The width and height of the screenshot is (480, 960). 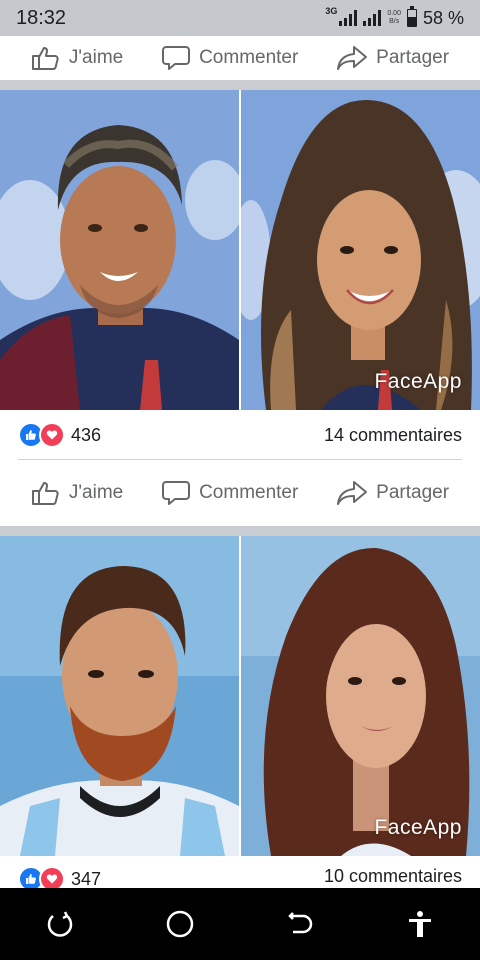 I want to click on back-button, so click(x=300, y=924).